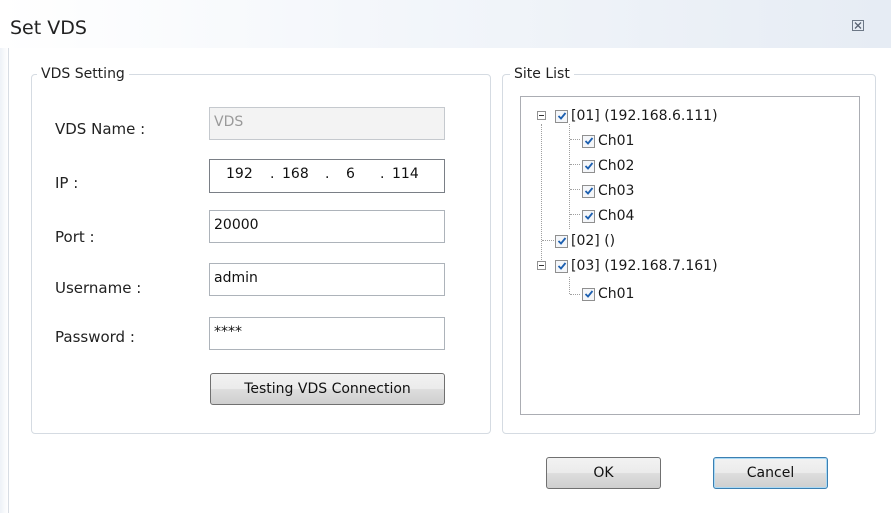  I want to click on vds-name-label: VDS Name :, so click(100, 129).